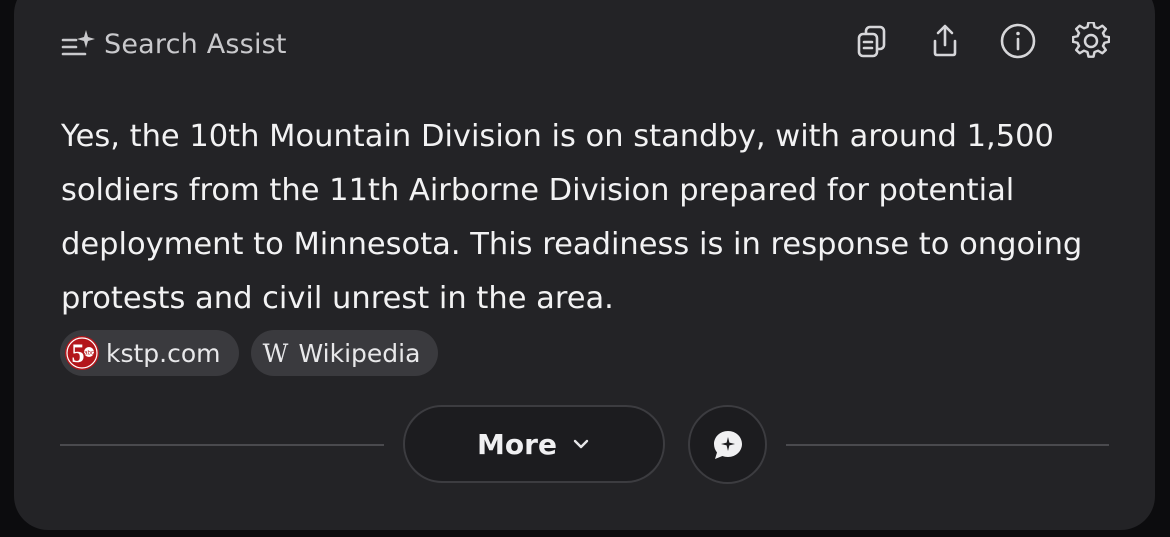  I want to click on chat-button, so click(727, 444).